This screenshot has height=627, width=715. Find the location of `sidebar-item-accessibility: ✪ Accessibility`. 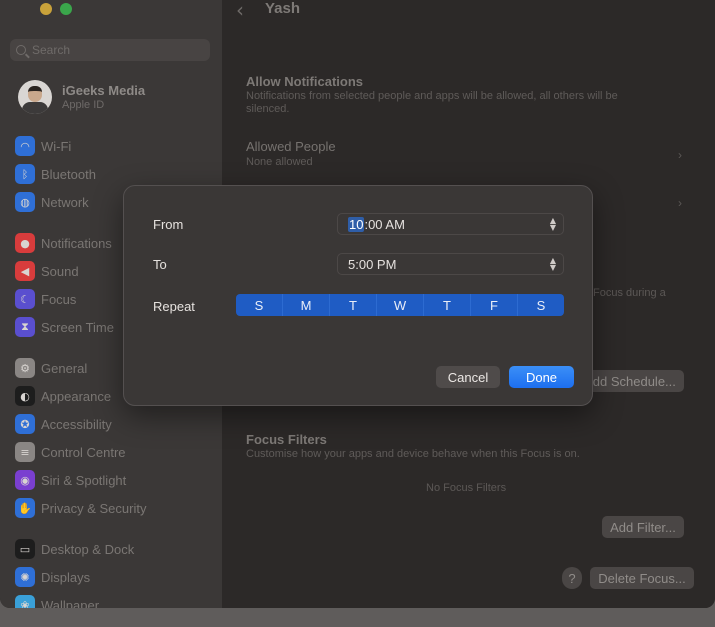

sidebar-item-accessibility: ✪ Accessibility is located at coordinates (80, 424).